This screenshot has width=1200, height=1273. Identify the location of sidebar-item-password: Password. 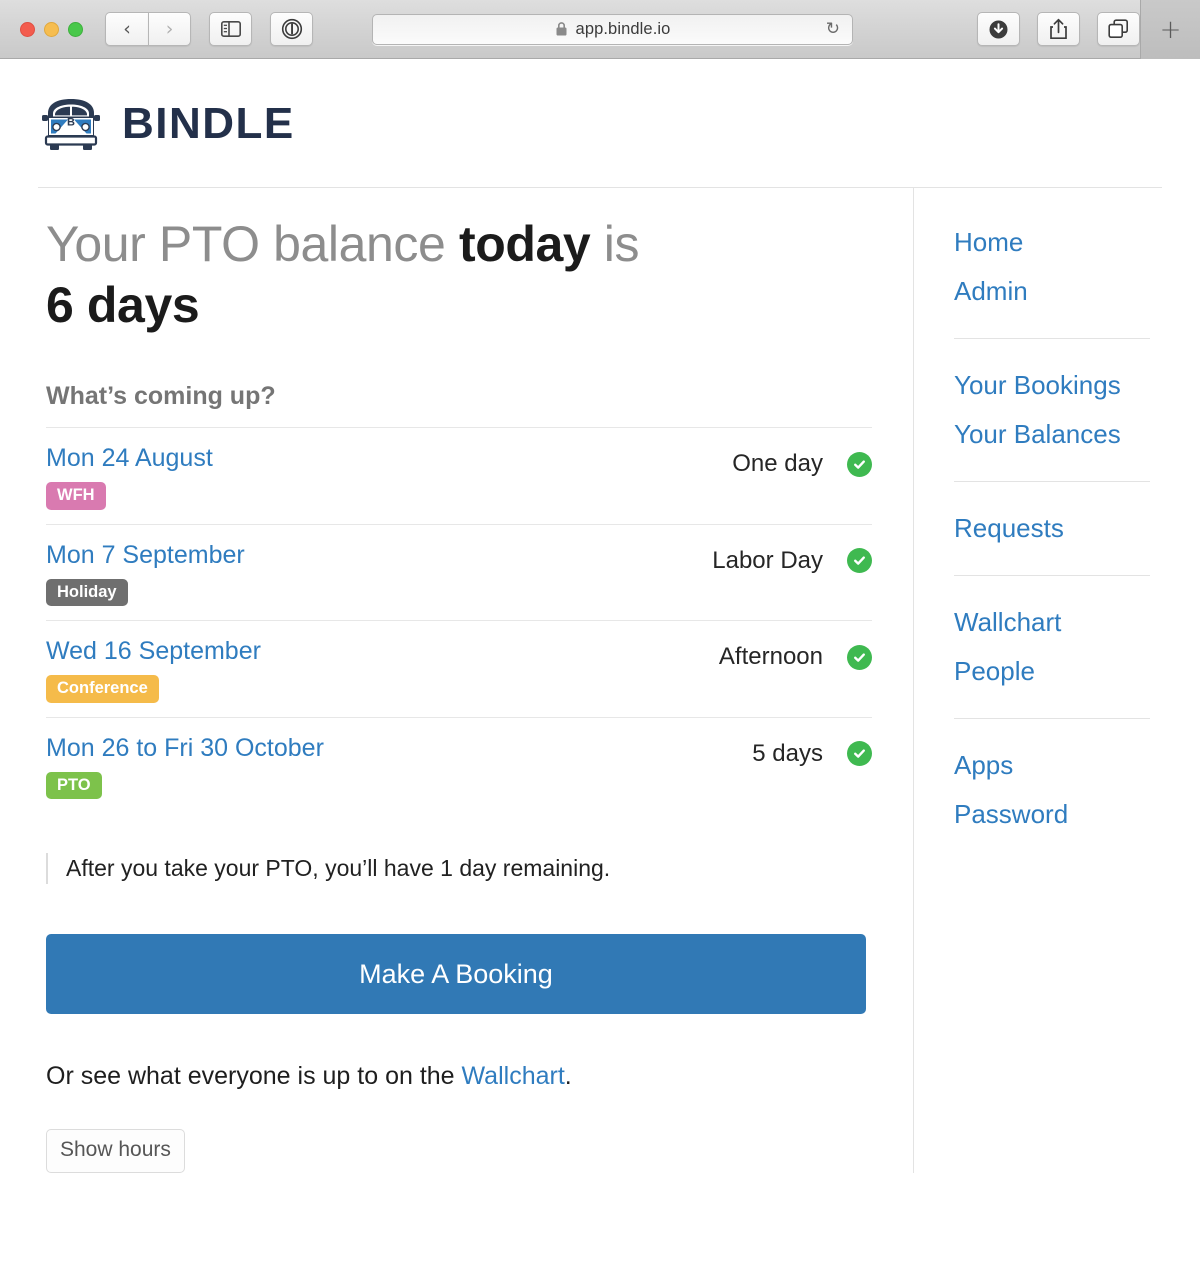
(1058, 814).